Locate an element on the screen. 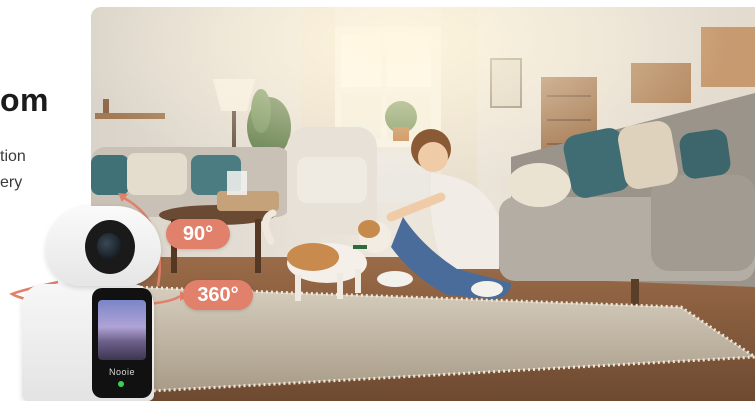 This screenshot has width=755, height=401. status-led-icon is located at coordinates (121, 384).